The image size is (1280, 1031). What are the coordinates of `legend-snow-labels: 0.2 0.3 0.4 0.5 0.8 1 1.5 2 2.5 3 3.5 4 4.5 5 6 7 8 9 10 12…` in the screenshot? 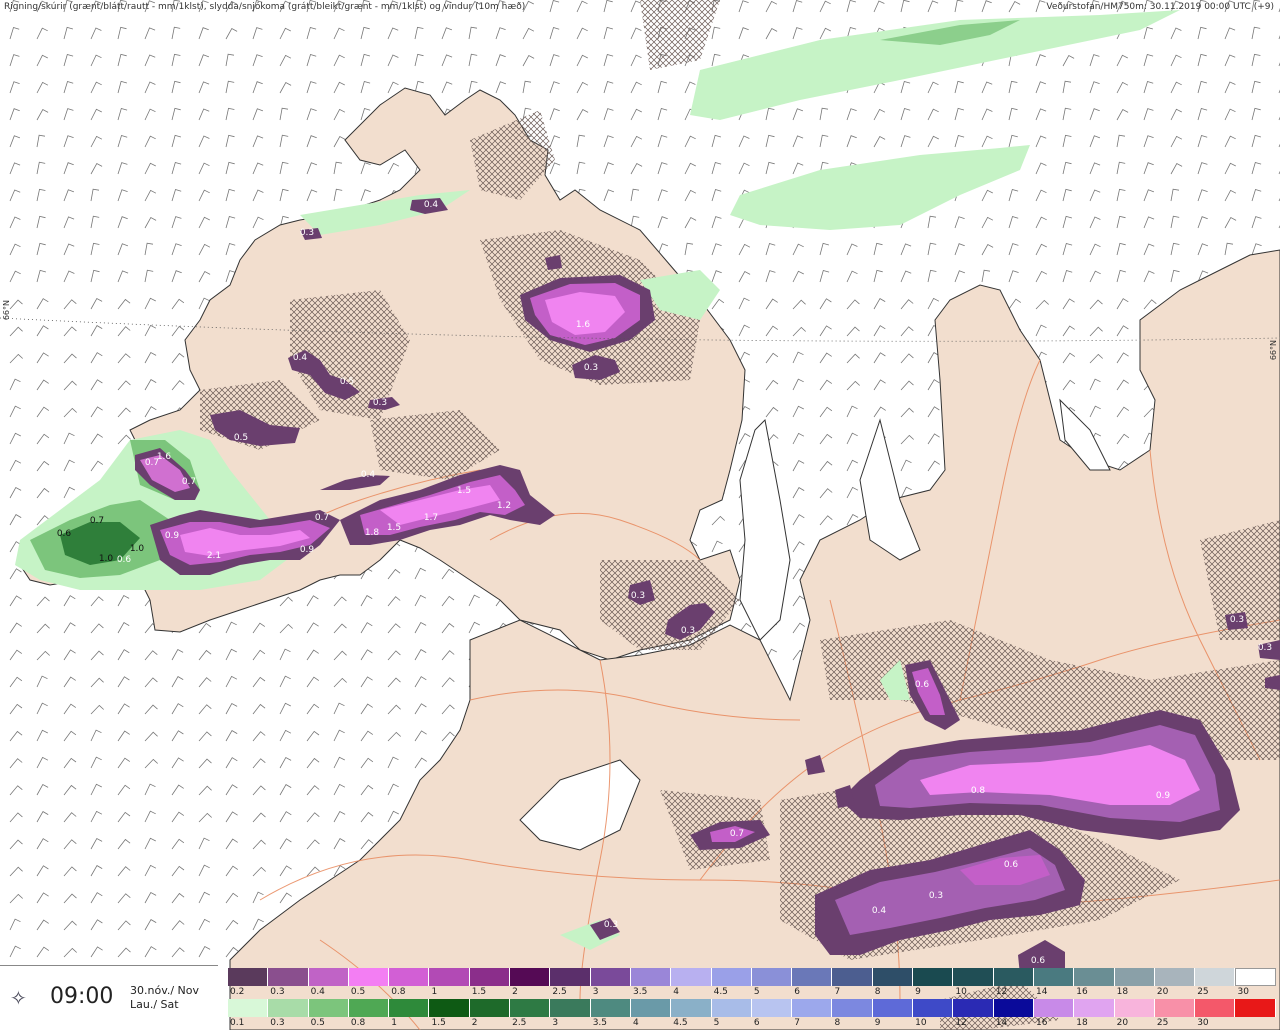 It's located at (753, 993).